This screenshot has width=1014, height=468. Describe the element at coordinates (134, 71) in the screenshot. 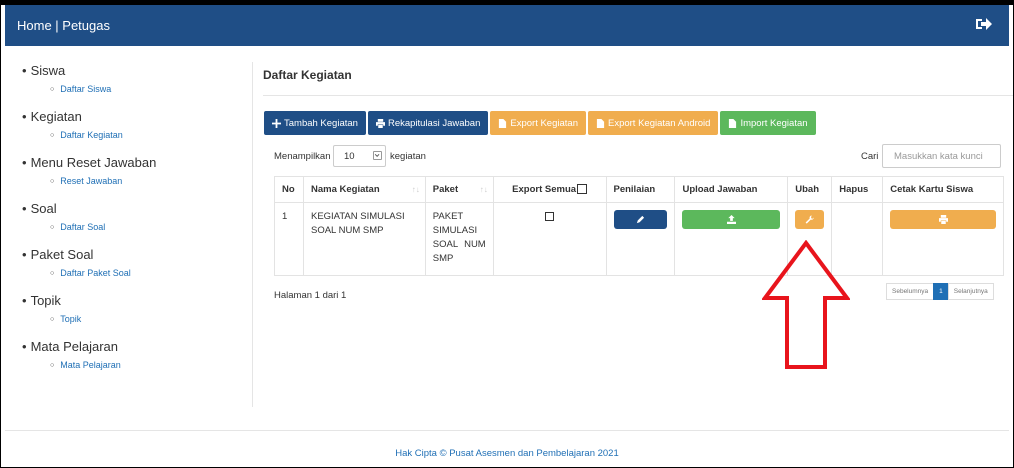

I see `sidebar-heading: Siswa` at that location.